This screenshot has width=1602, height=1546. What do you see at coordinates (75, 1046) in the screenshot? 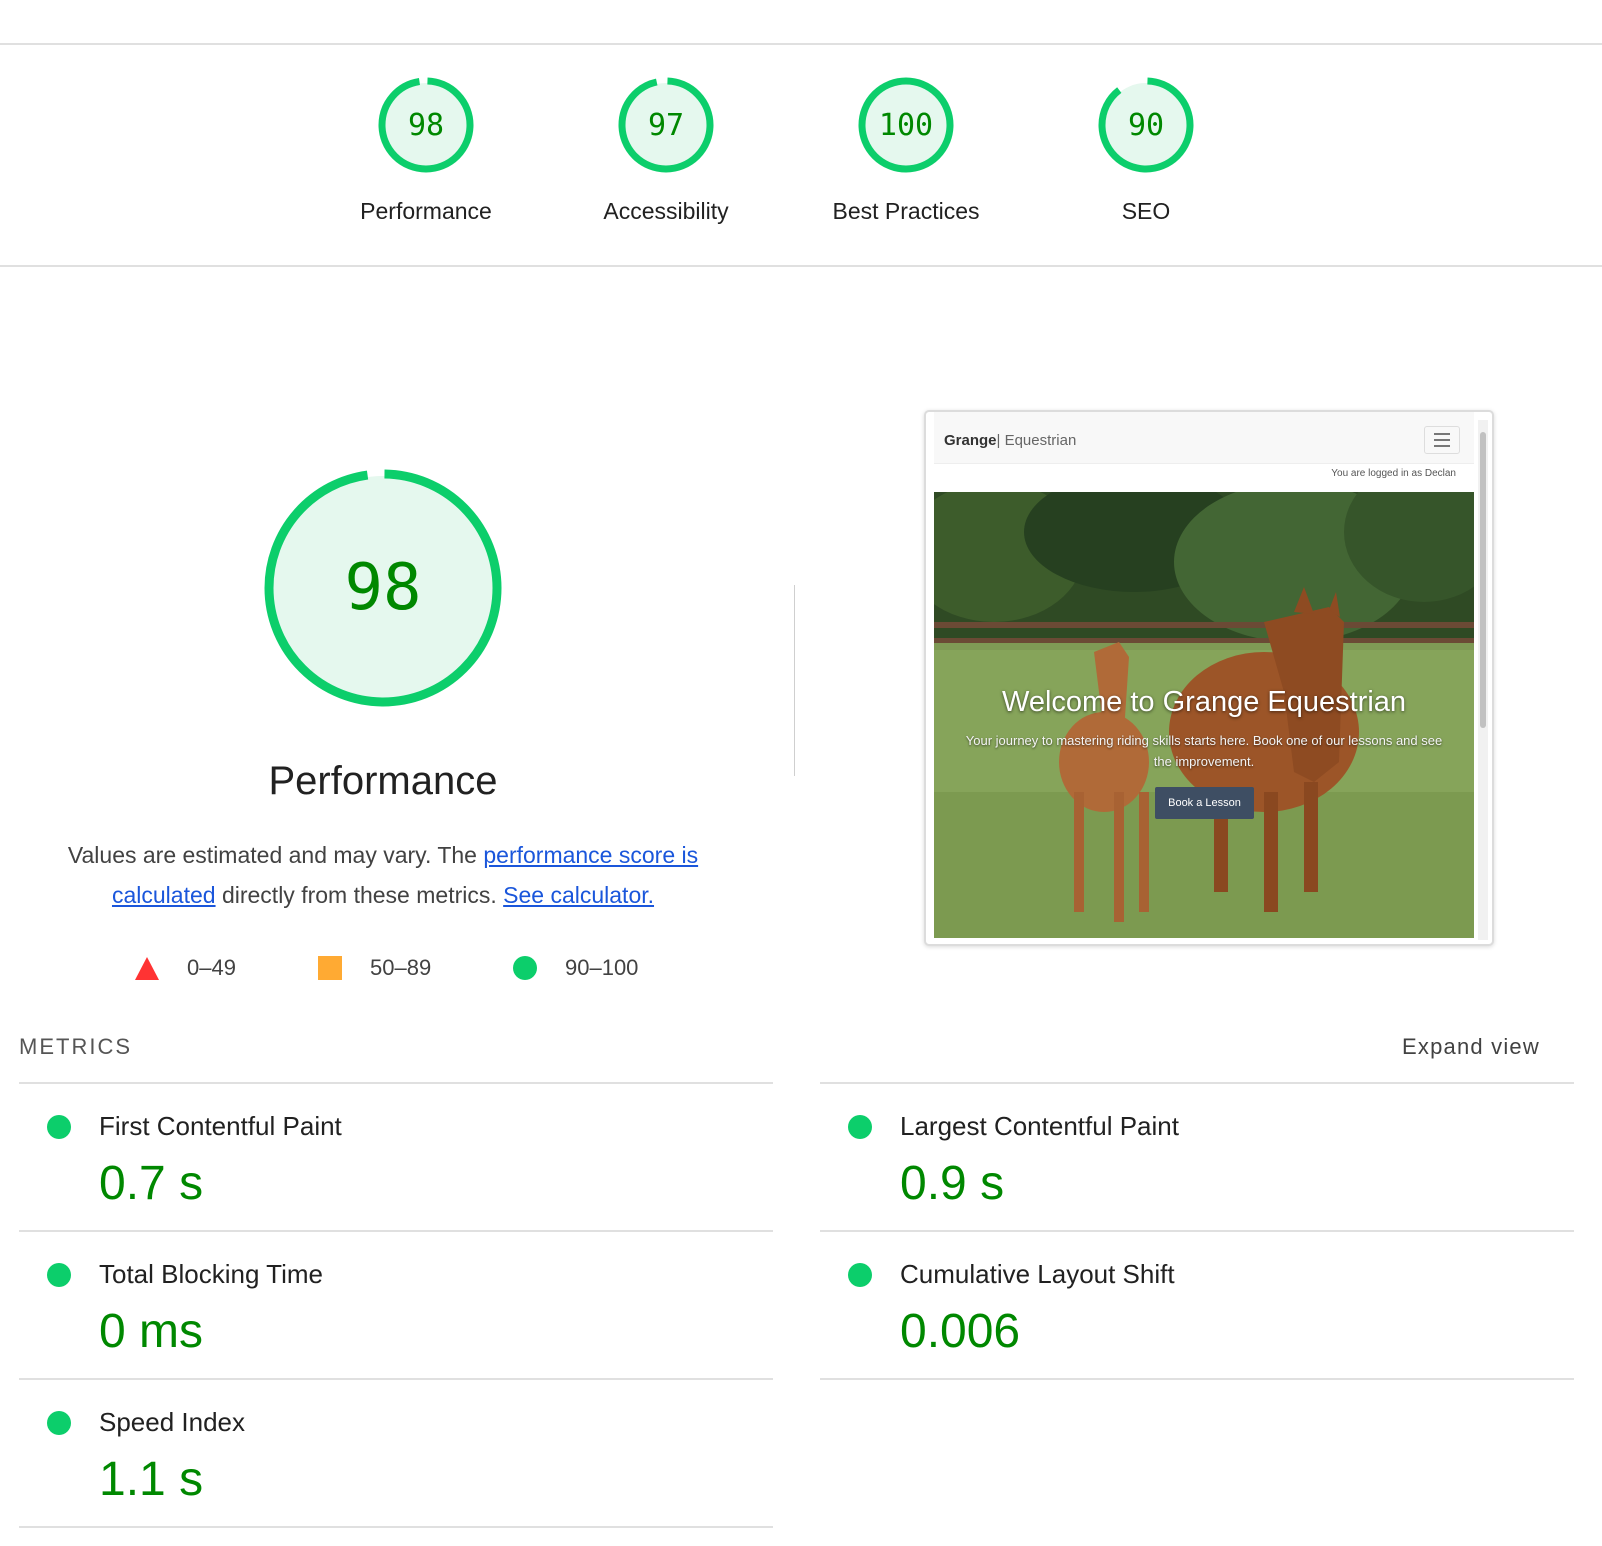
I see `metrics-heading: METRICS` at bounding box center [75, 1046].